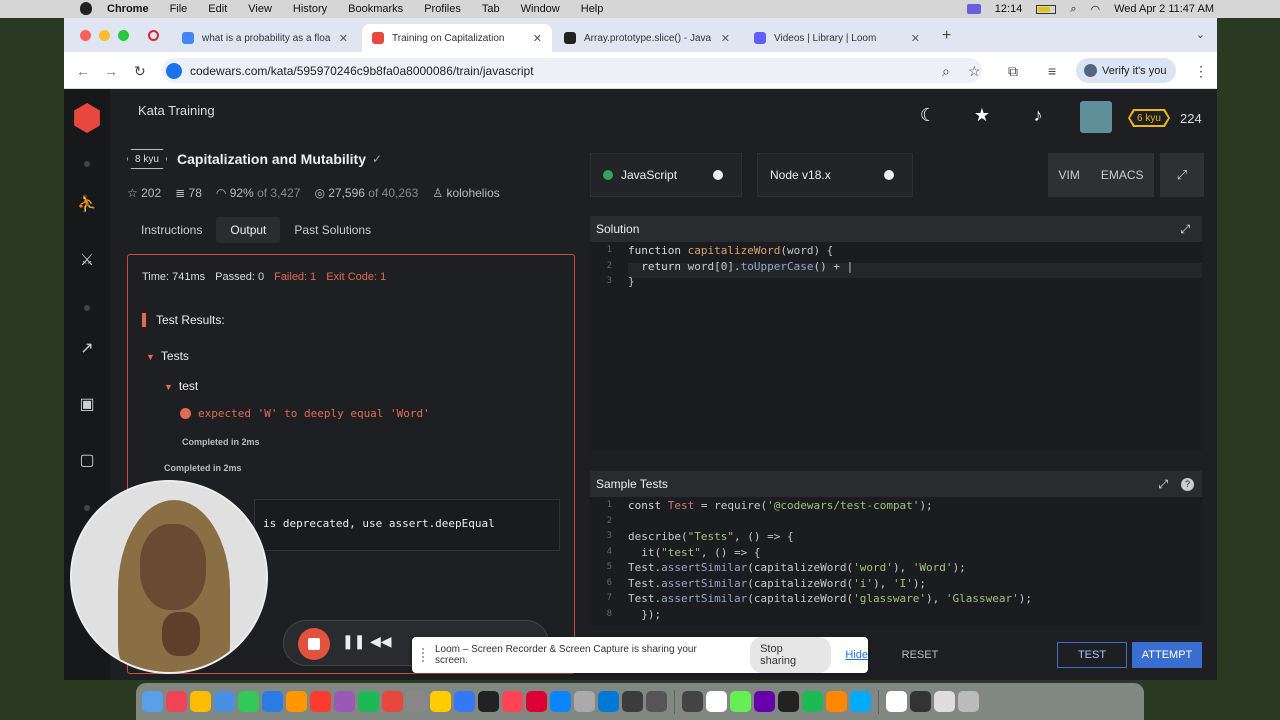  I want to click on dark-mode-moon-icon: ☾, so click(928, 115).